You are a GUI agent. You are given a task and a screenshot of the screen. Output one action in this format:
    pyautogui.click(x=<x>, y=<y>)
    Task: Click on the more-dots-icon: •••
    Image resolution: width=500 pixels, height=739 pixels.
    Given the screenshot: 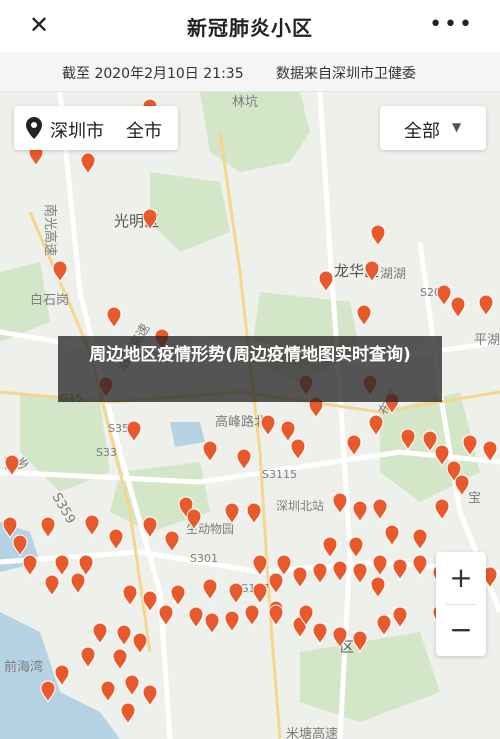 What is the action you would take?
    pyautogui.click(x=451, y=25)
    